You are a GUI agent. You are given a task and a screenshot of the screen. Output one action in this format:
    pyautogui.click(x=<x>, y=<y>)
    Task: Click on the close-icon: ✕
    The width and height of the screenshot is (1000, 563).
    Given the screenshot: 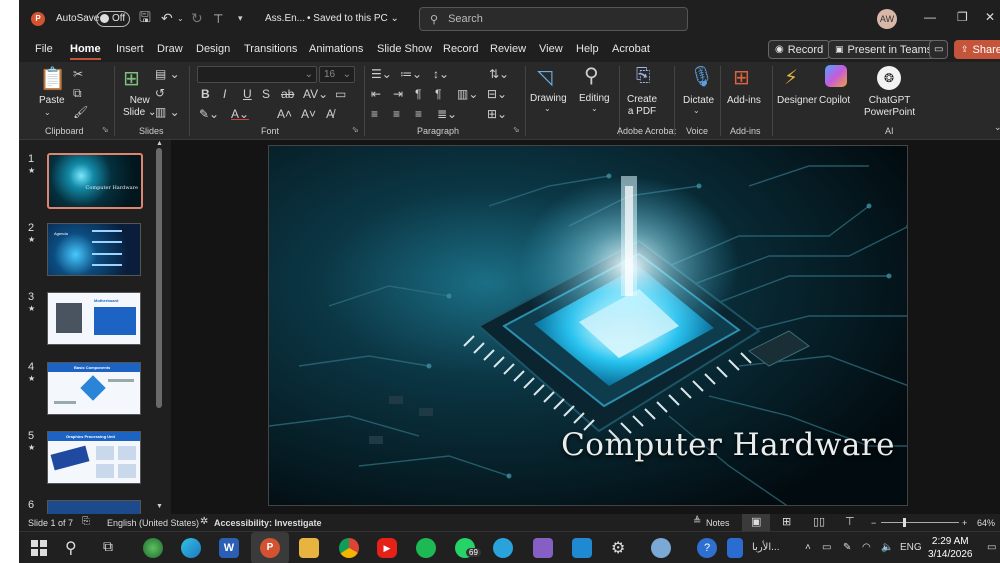 What is the action you would take?
    pyautogui.click(x=990, y=17)
    